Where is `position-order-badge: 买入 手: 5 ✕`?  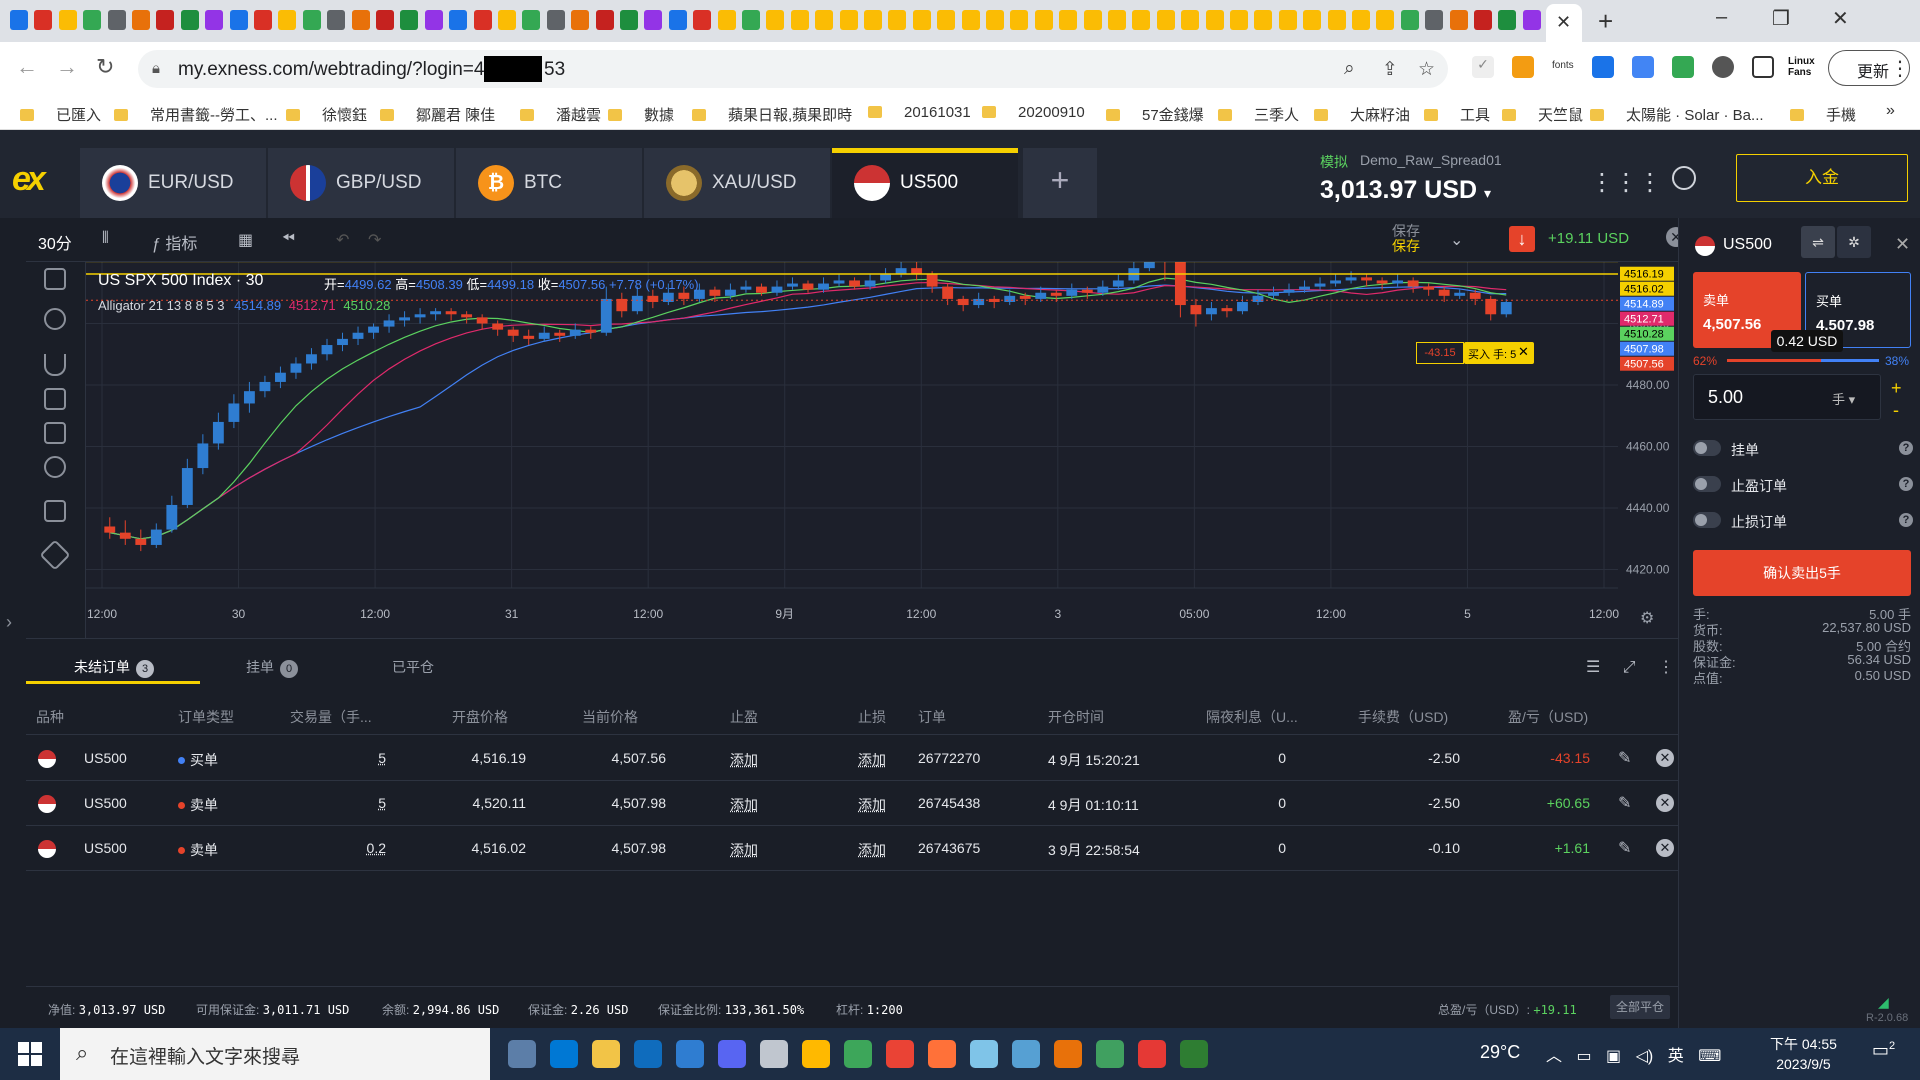
position-order-badge: 买入 手: 5 ✕ is located at coordinates (1499, 353).